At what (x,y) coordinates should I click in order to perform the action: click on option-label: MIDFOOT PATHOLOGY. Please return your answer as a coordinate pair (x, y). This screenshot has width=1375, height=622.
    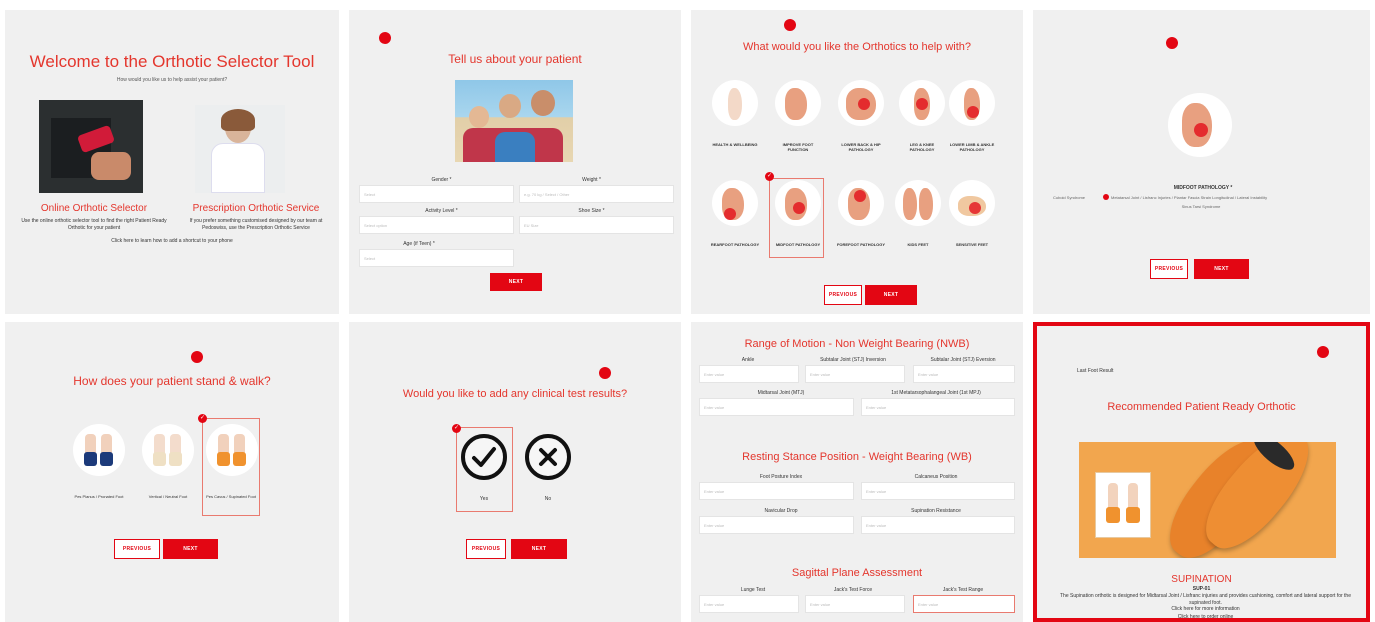
    Looking at the image, I should click on (798, 244).